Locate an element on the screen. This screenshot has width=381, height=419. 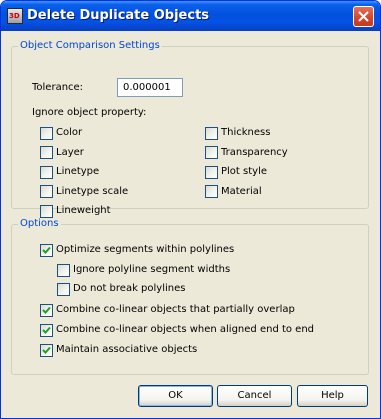
app-icon: 3D is located at coordinates (15, 16).